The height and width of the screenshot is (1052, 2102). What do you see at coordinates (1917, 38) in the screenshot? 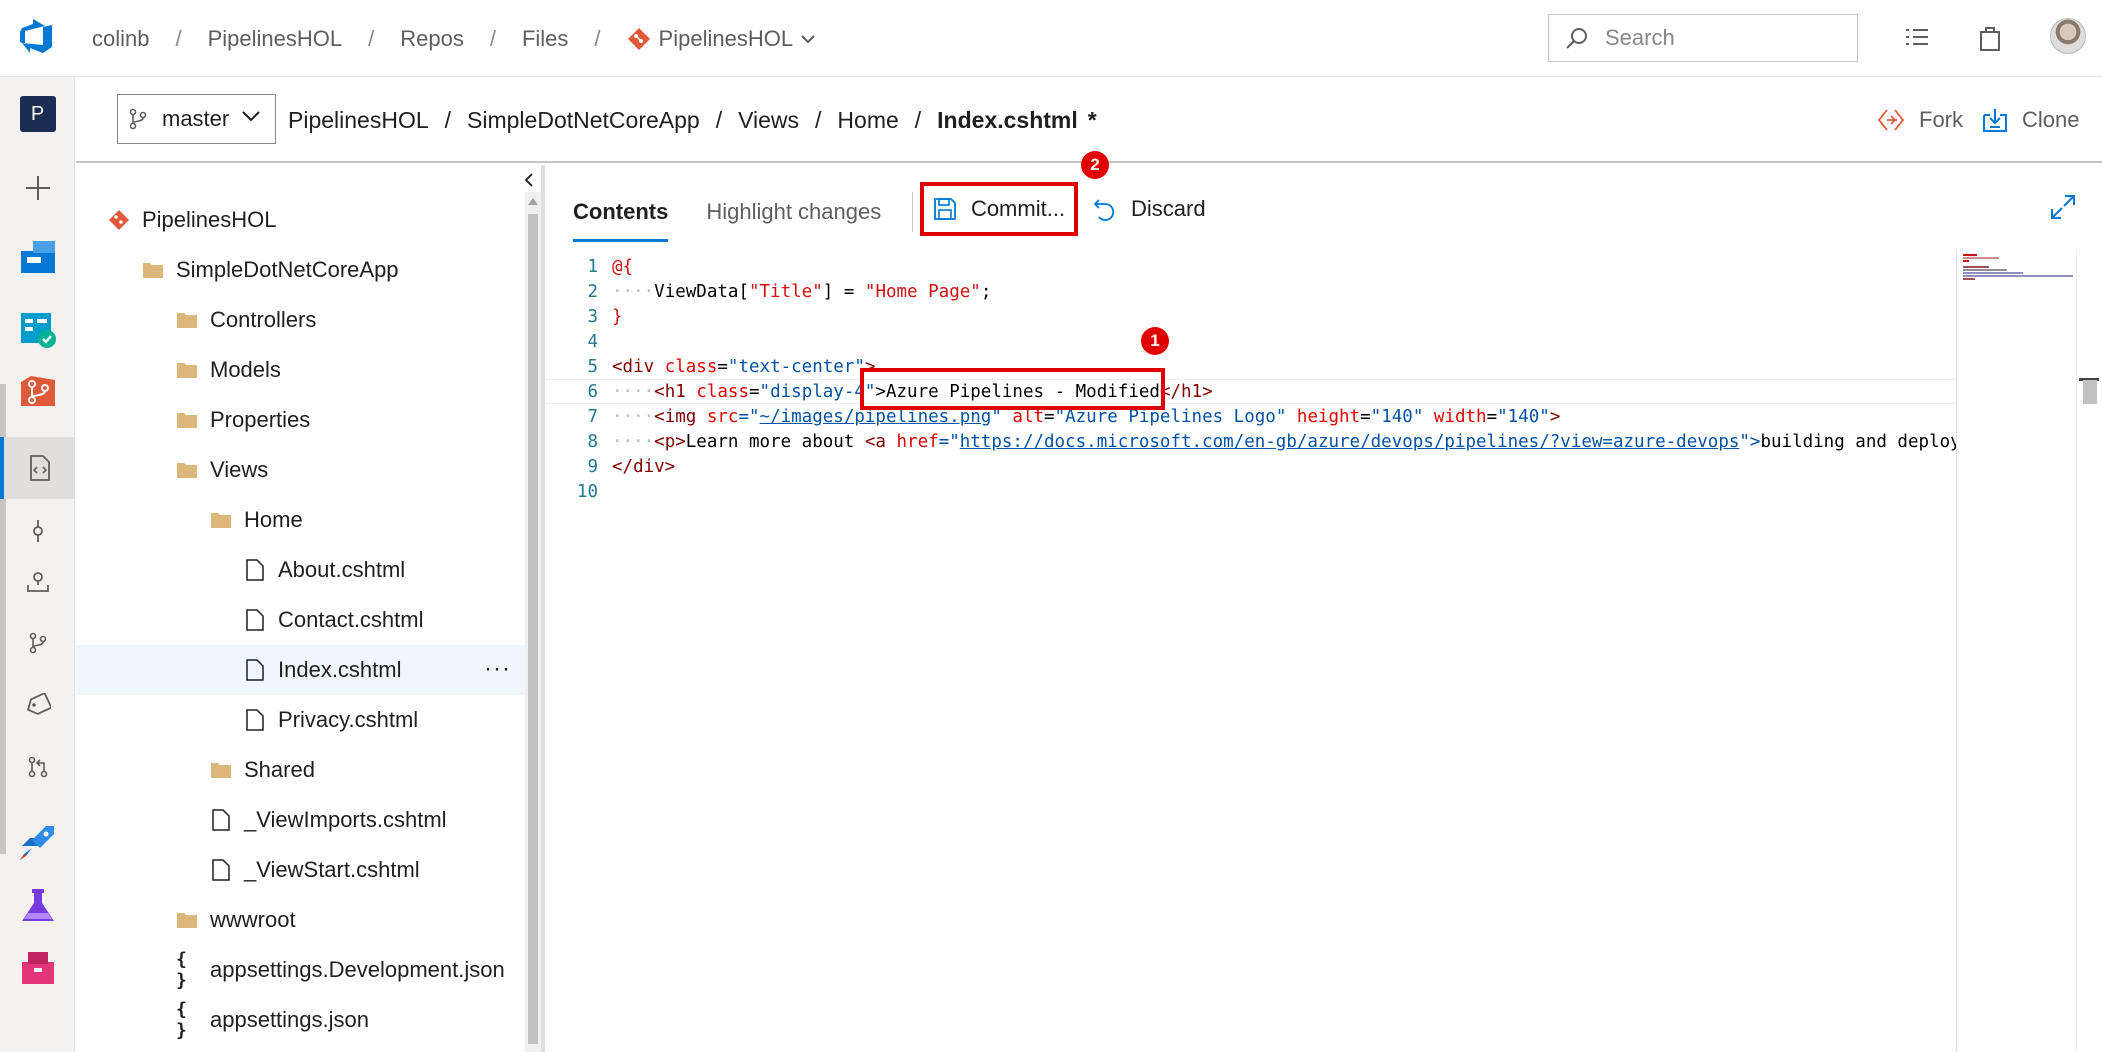
I see `task-list-icon` at bounding box center [1917, 38].